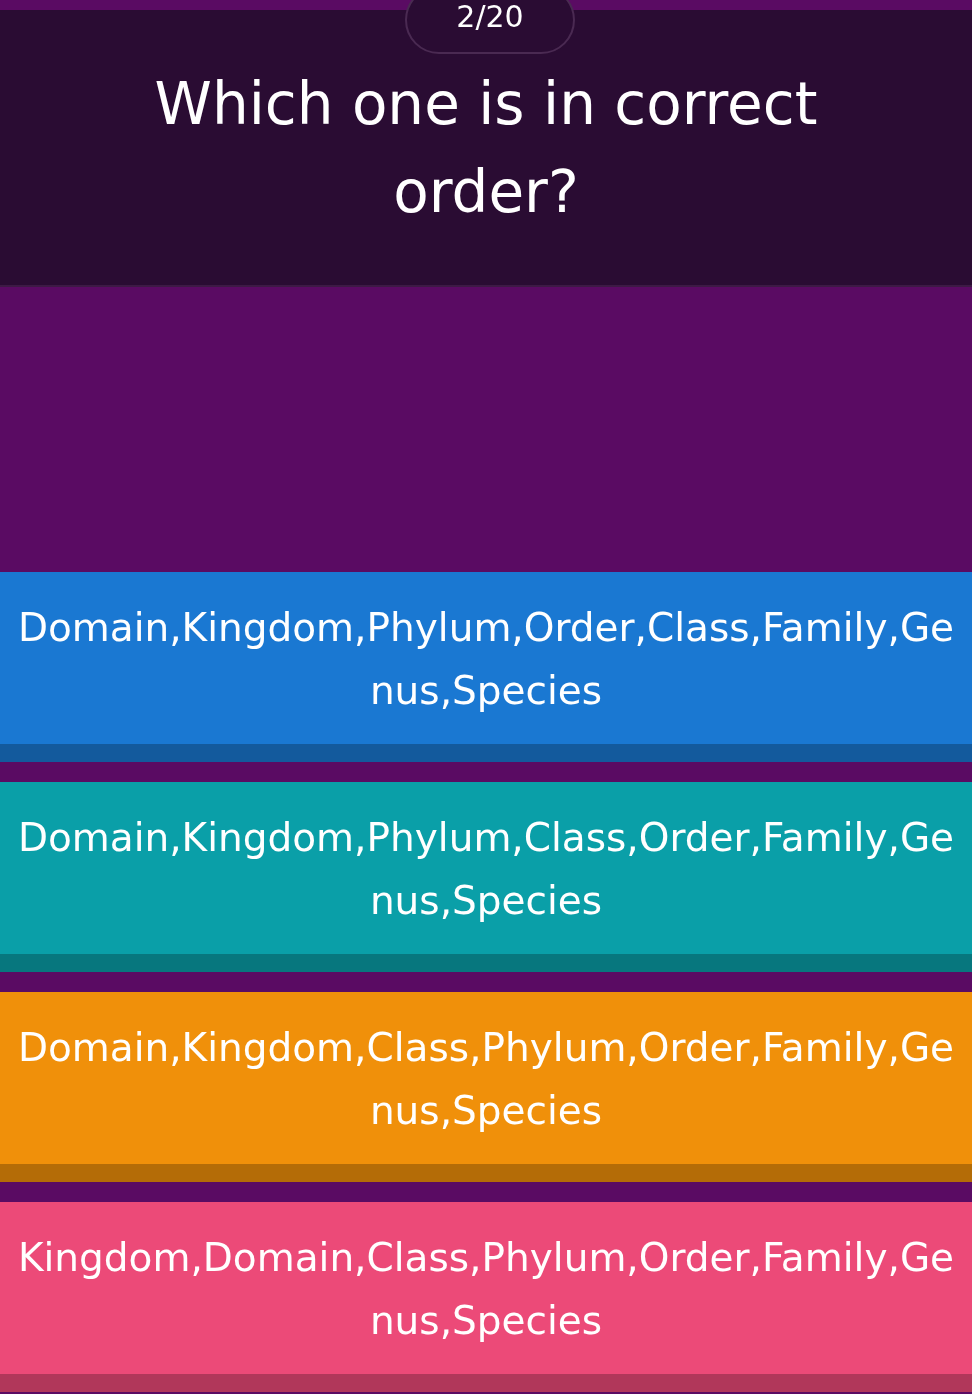 This screenshot has height=1394, width=972. Describe the element at coordinates (490, 27) in the screenshot. I see `question-counter: 2/20` at that location.